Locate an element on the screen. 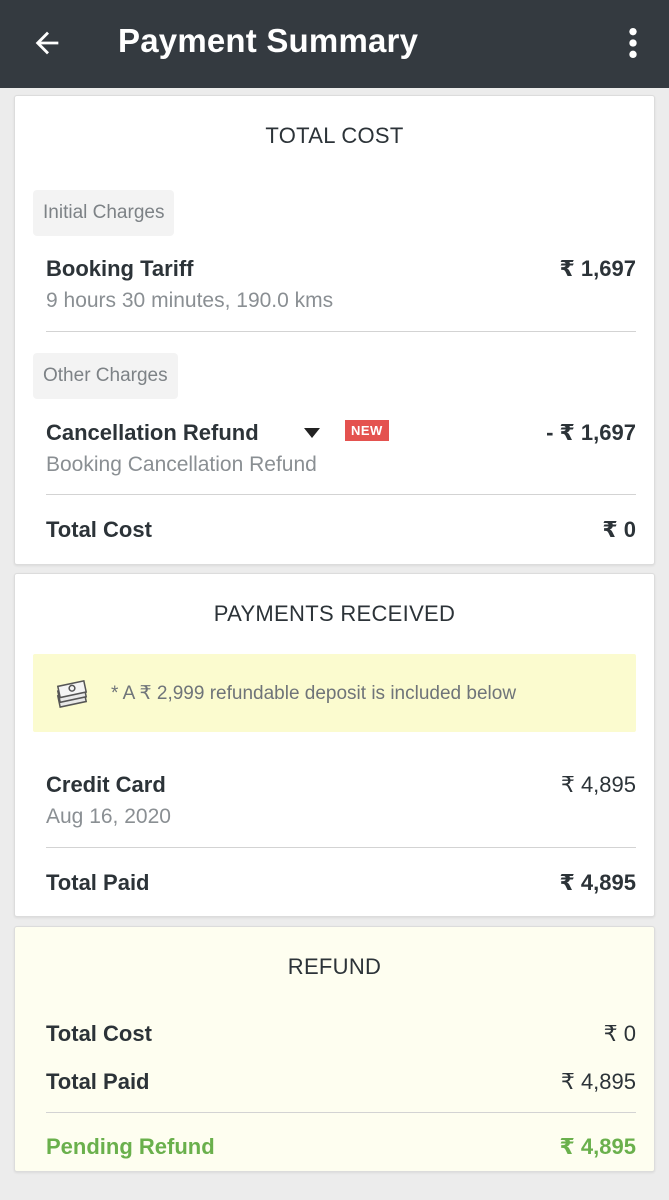 The width and height of the screenshot is (669, 1200). new-badge: NEW is located at coordinates (367, 430).